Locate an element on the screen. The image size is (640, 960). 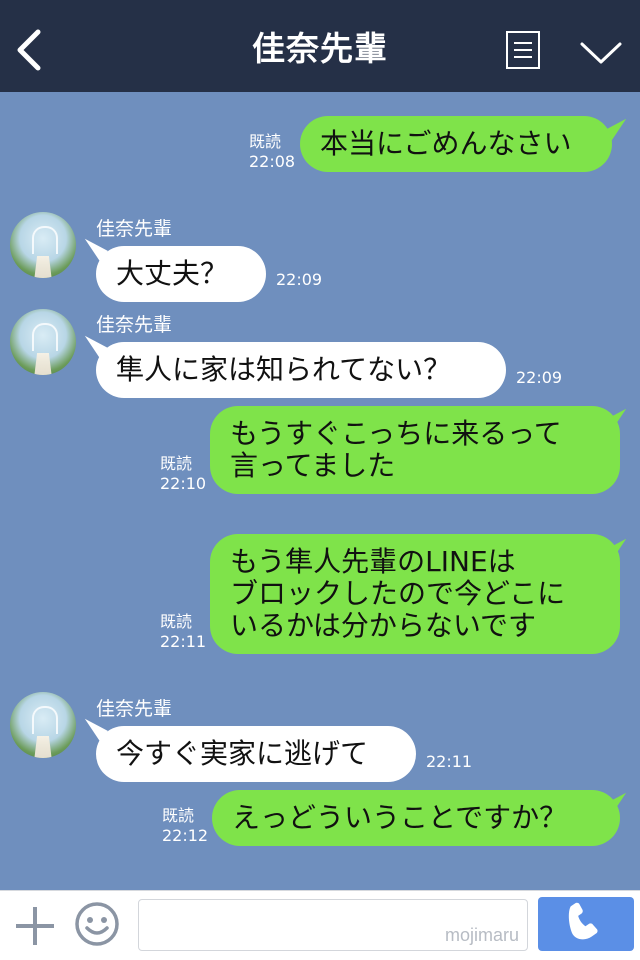
their-message-bubble: 隼人に家は知られてない？ is located at coordinates (301, 370).